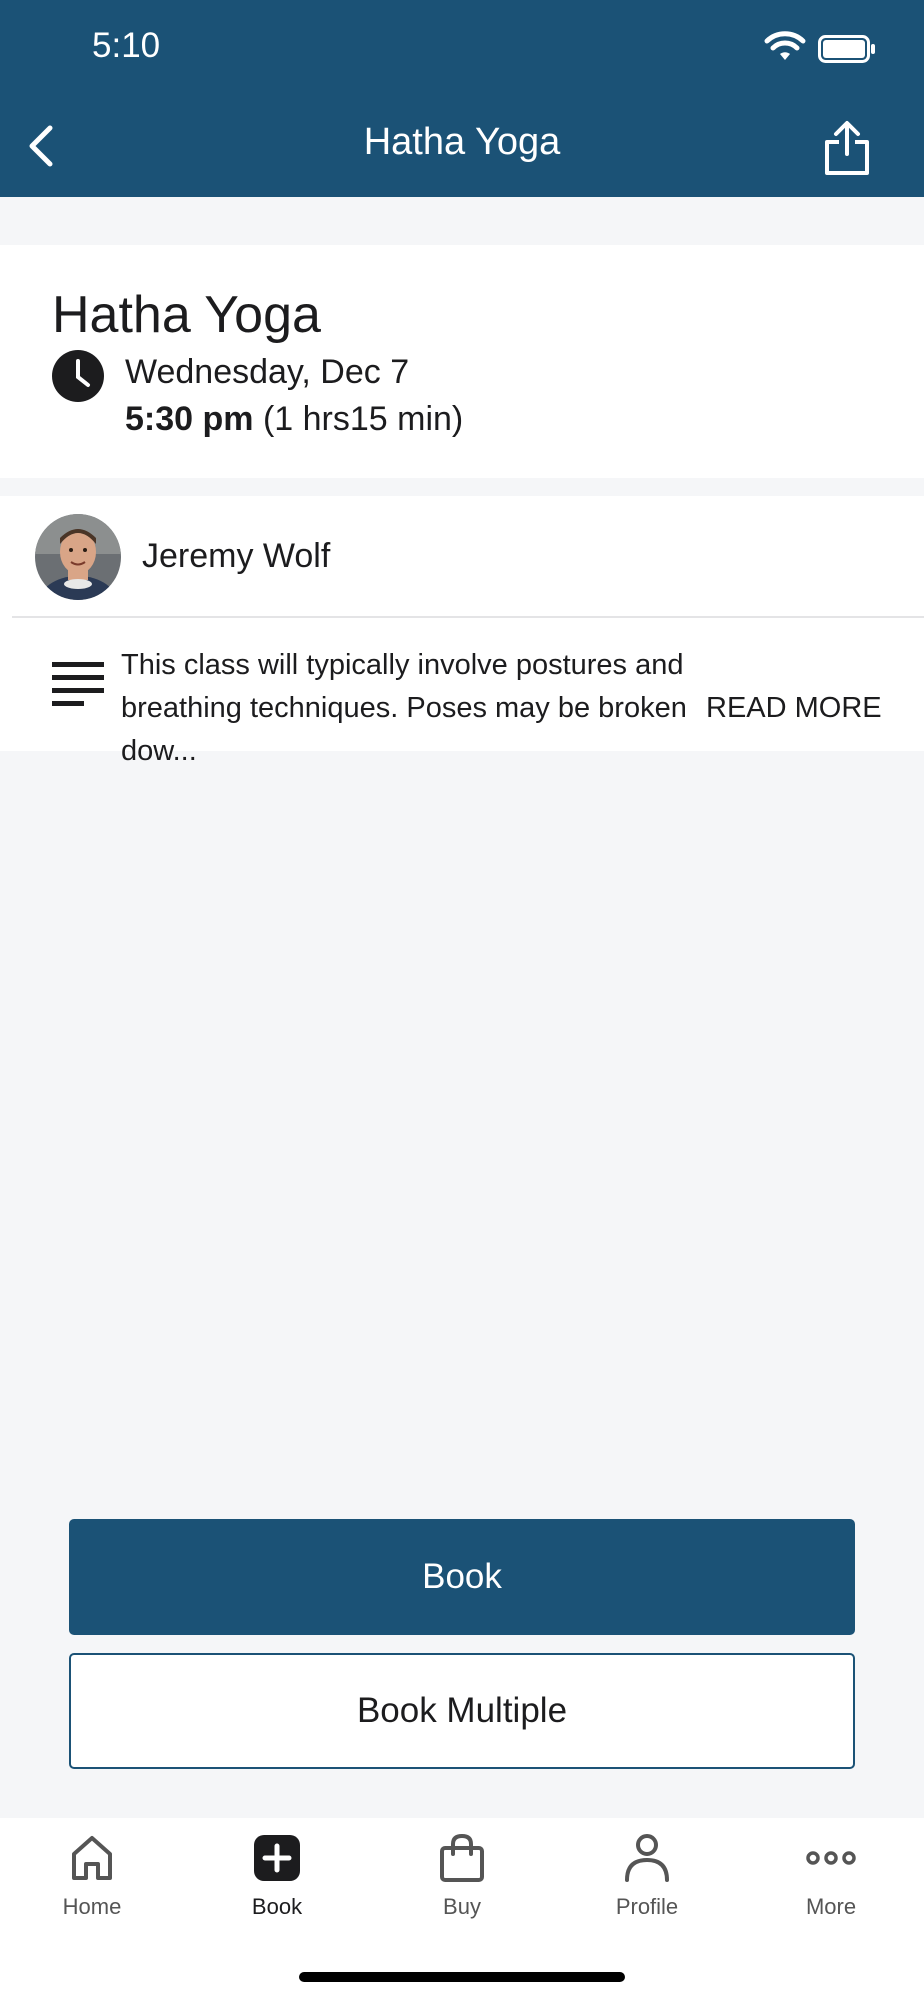 The height and width of the screenshot is (2000, 924). What do you see at coordinates (277, 1858) in the screenshot?
I see `plus-icon` at bounding box center [277, 1858].